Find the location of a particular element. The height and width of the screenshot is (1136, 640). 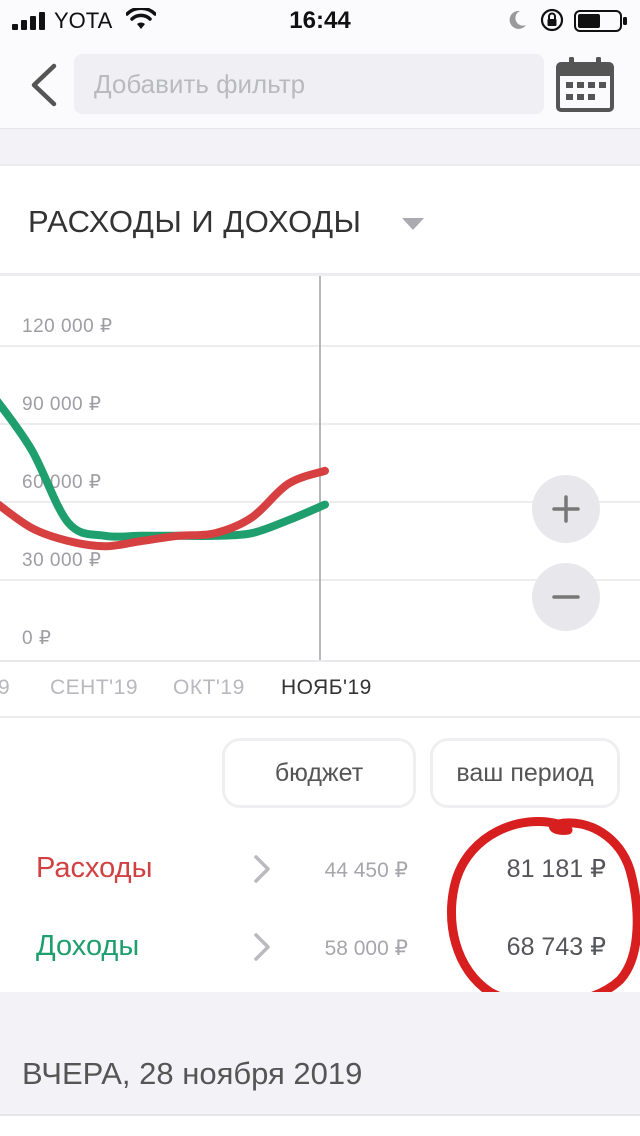

expenses-row: Расходы 44 450 ₽ 81 181 ₽ is located at coordinates (320, 869).